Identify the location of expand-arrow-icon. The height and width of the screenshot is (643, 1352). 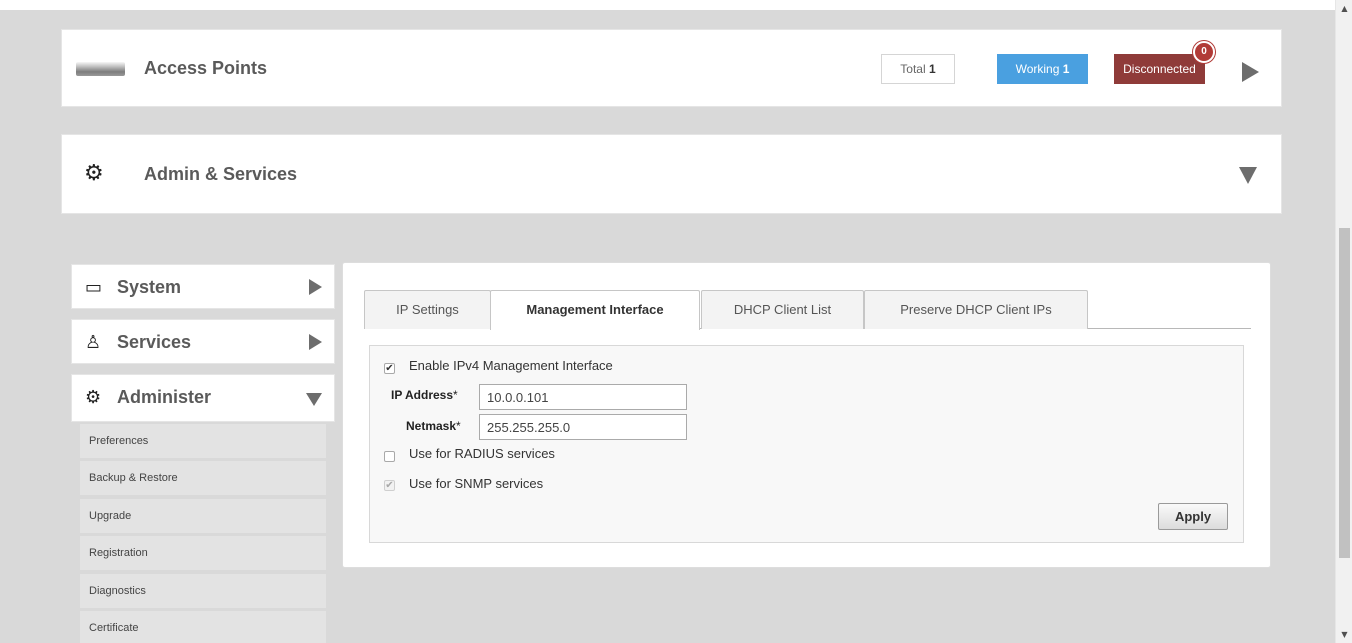
(1250, 72).